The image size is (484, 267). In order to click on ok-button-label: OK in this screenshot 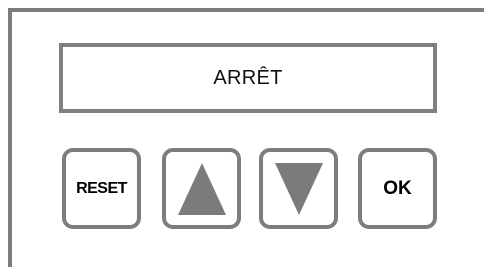, I will do `click(397, 188)`.